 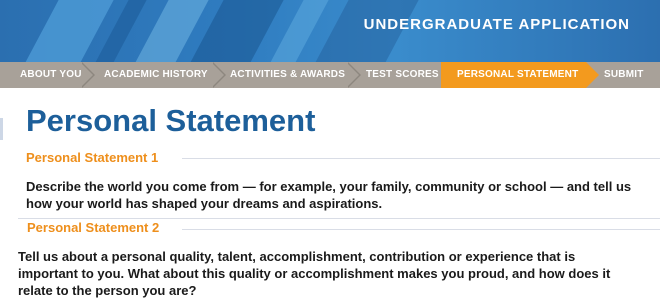 I want to click on step-submit: SUBMIT, so click(x=630, y=75).